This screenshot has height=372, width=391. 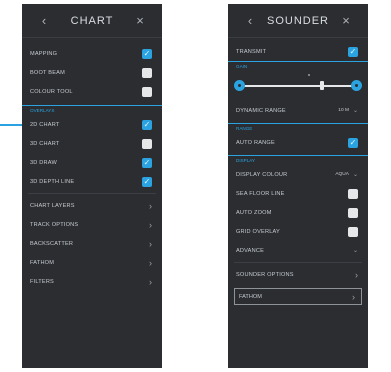 I want to click on toggle-label: COLOUR TOOL, so click(x=51, y=91).